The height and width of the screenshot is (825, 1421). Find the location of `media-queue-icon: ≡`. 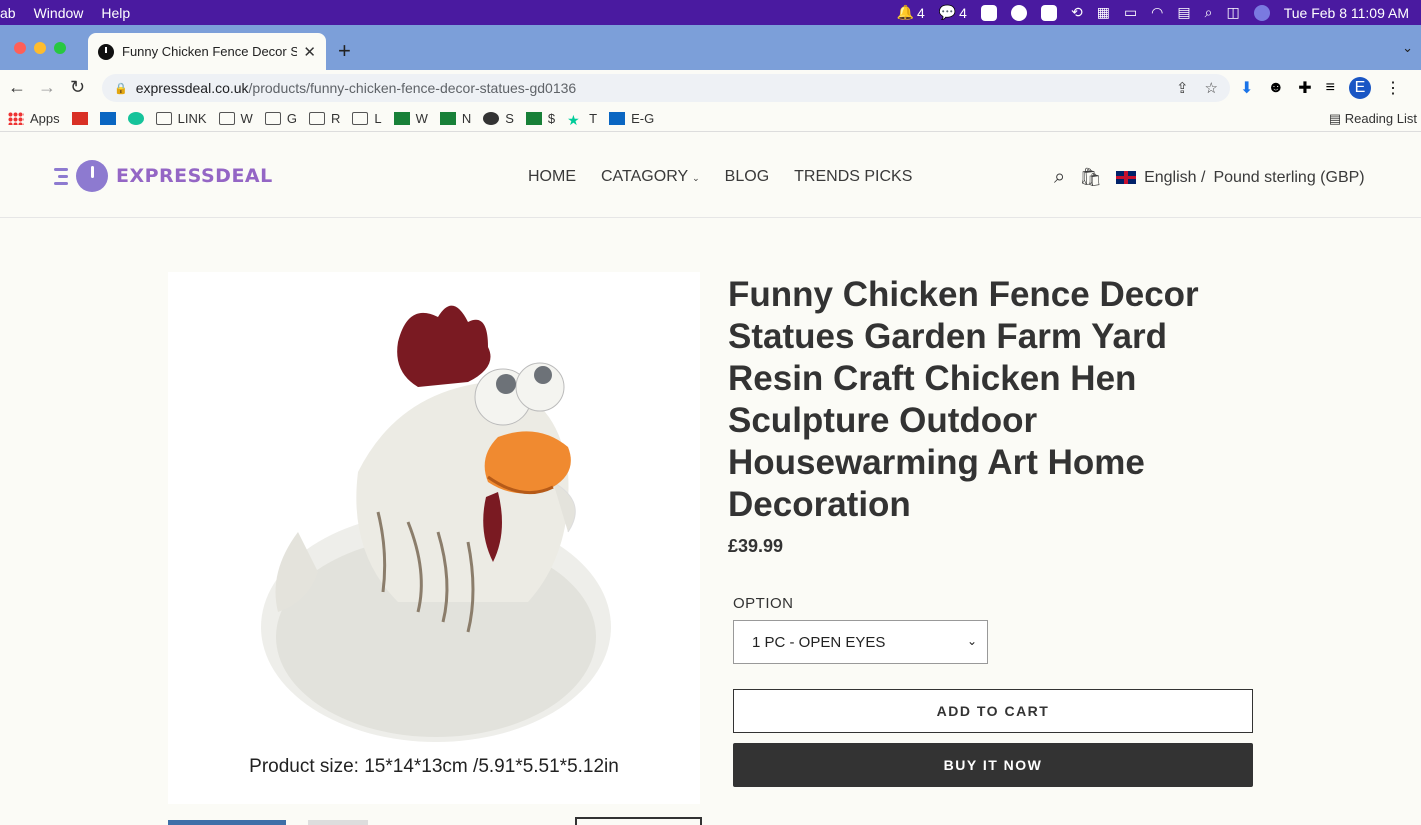

media-queue-icon: ≡ is located at coordinates (1330, 88).